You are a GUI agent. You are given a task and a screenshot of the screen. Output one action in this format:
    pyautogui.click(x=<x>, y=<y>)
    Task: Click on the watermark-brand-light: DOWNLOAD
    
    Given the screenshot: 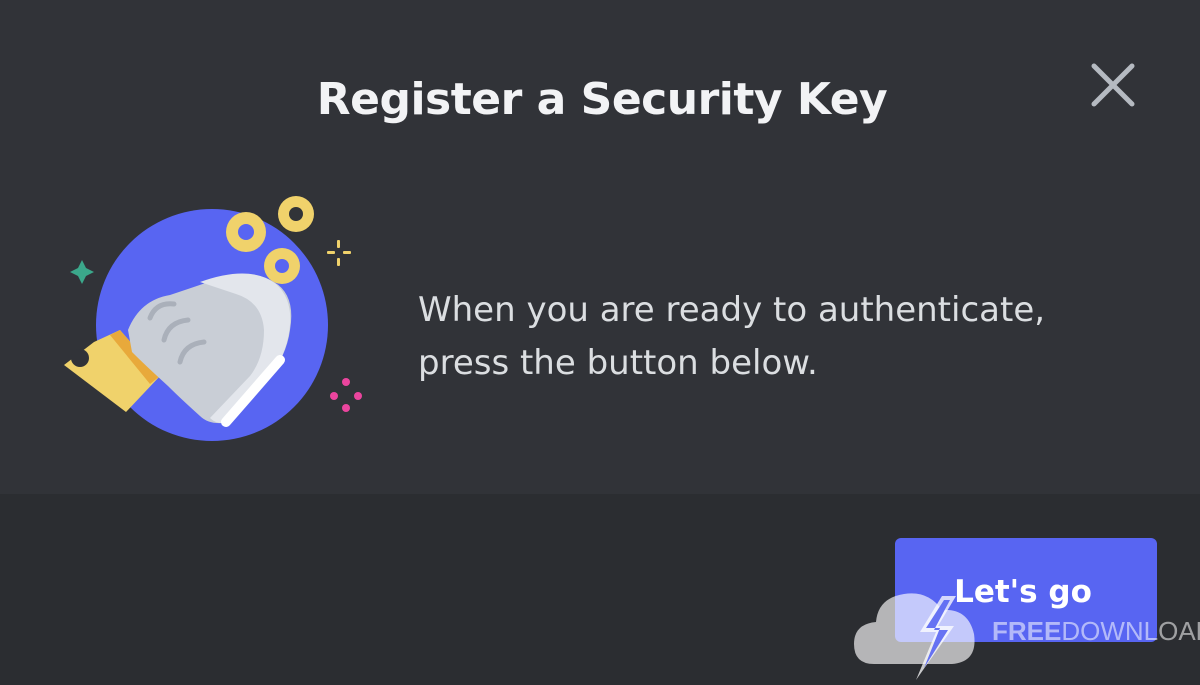 What is the action you would take?
    pyautogui.click(x=1130, y=631)
    